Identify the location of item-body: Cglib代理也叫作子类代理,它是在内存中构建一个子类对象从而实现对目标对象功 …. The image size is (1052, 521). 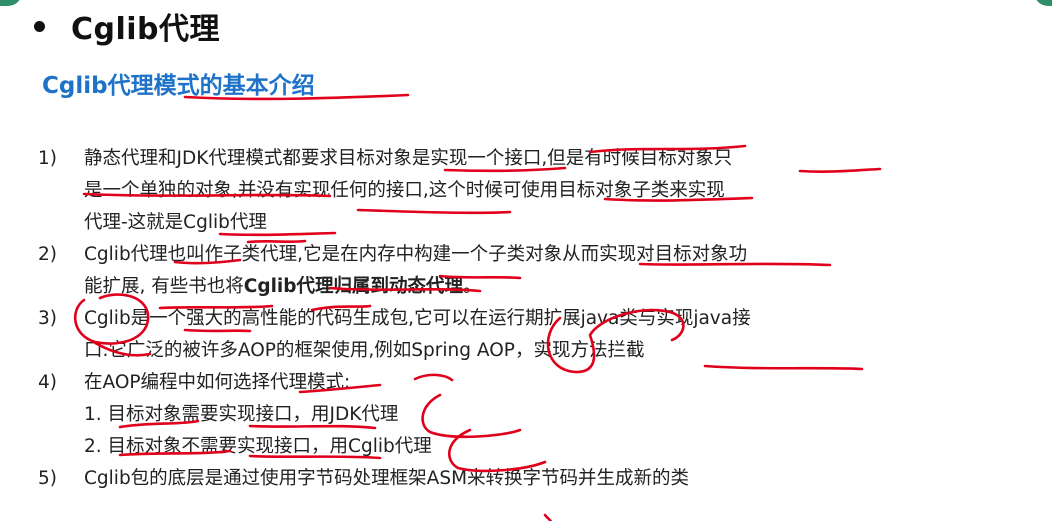
(561, 271).